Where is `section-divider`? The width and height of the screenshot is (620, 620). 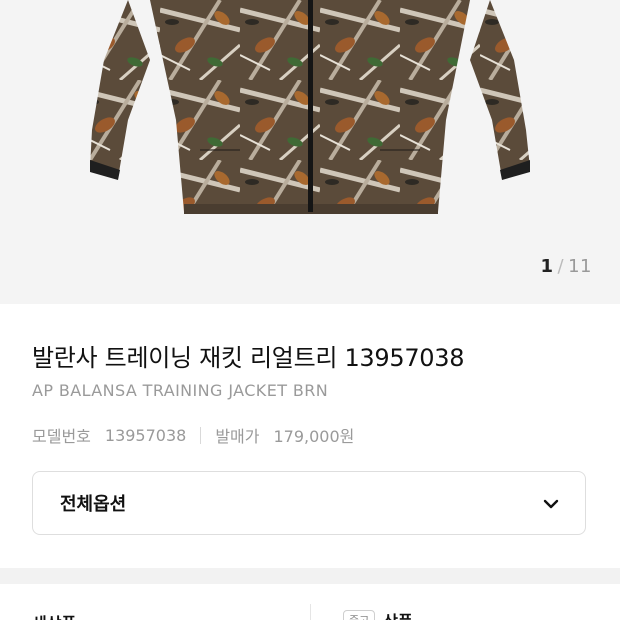
section-divider is located at coordinates (310, 576).